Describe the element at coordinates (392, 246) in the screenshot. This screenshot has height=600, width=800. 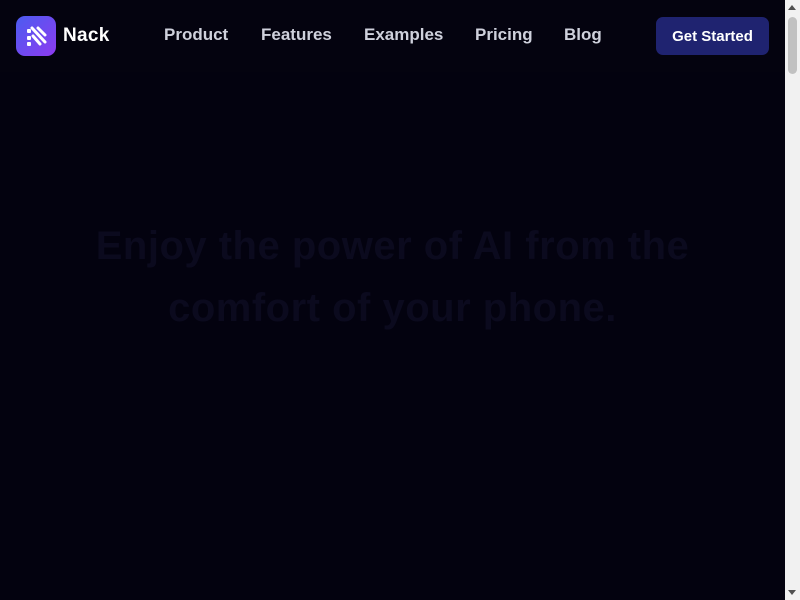
I see `hero-title-line-1: Enjoy the power of AI from the` at that location.